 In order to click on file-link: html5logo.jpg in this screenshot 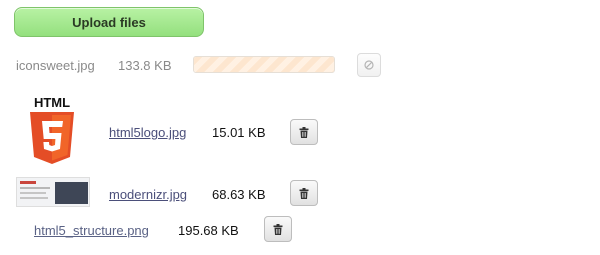, I will do `click(147, 132)`.